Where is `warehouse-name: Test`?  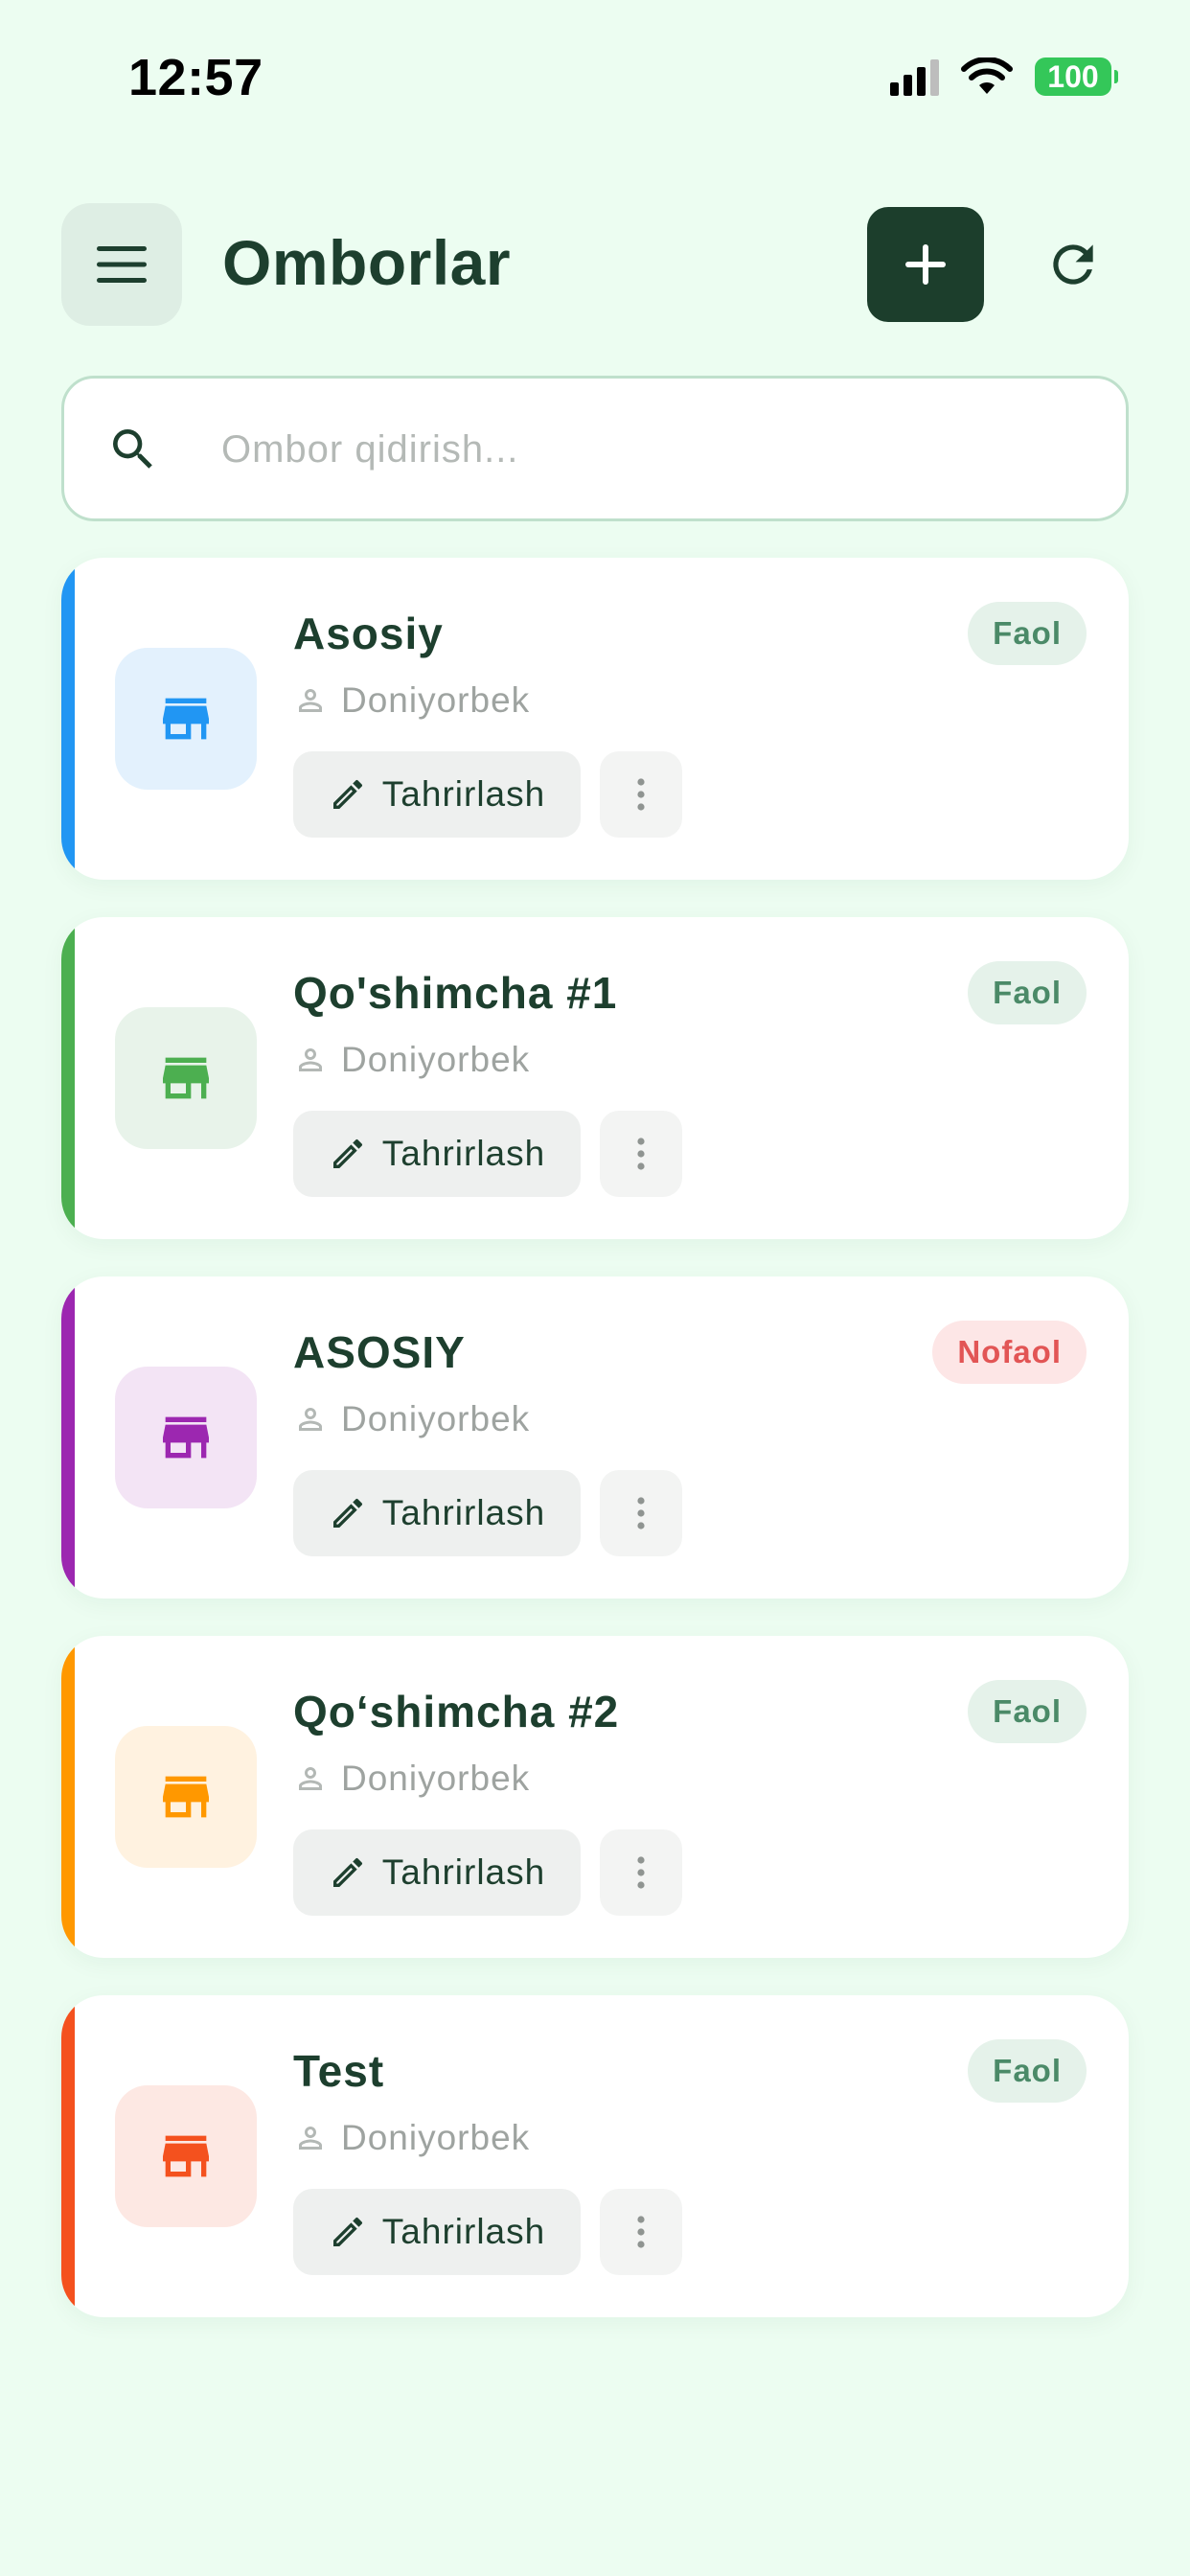 warehouse-name: Test is located at coordinates (339, 2071).